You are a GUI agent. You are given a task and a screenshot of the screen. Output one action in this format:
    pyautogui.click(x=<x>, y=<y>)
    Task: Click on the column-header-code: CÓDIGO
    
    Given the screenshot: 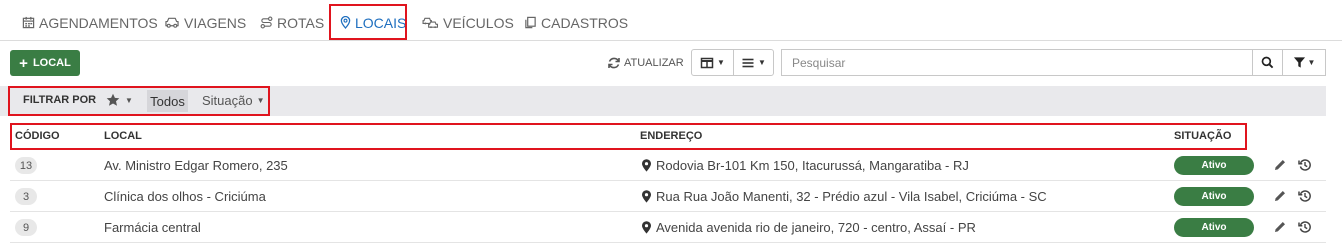 What is the action you would take?
    pyautogui.click(x=37, y=136)
    